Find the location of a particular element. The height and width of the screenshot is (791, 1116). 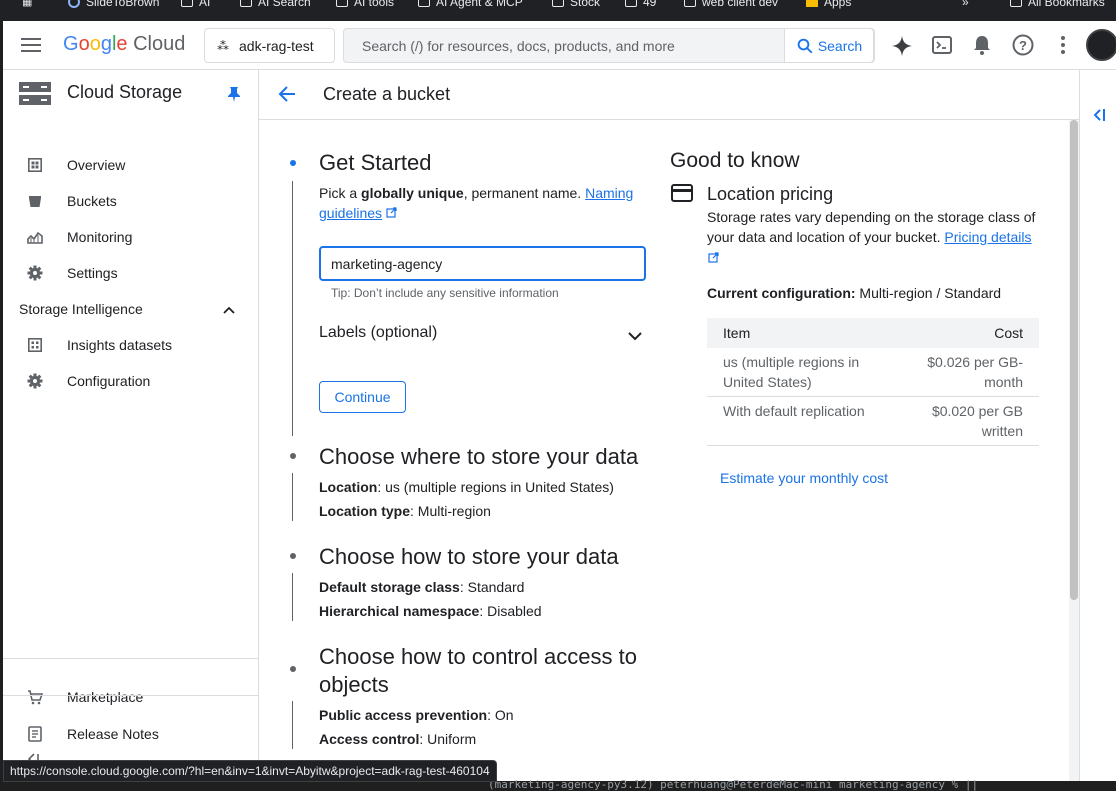

dashboard-icon is located at coordinates (35, 165).